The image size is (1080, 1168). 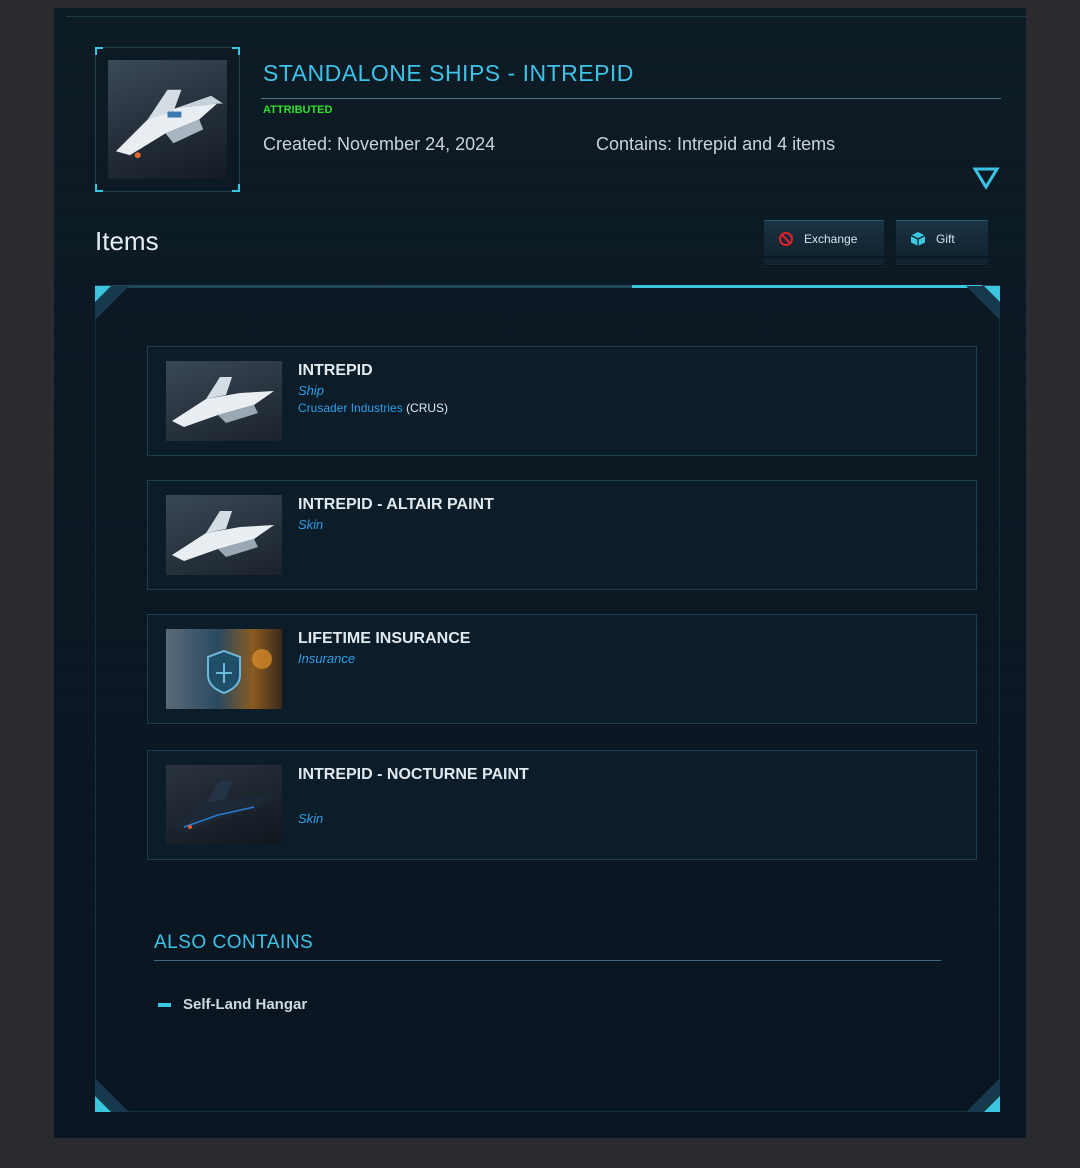 I want to click on contains-summary: Contains: Intrepid and 4 items, so click(x=716, y=144).